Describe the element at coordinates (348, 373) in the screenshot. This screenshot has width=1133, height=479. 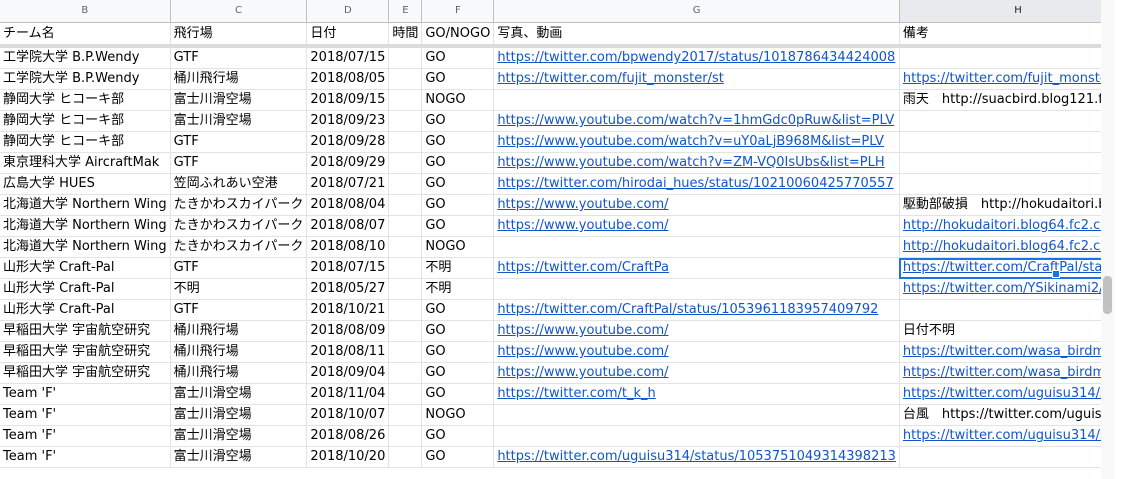
I see `cell-date: 2018/09/04` at that location.